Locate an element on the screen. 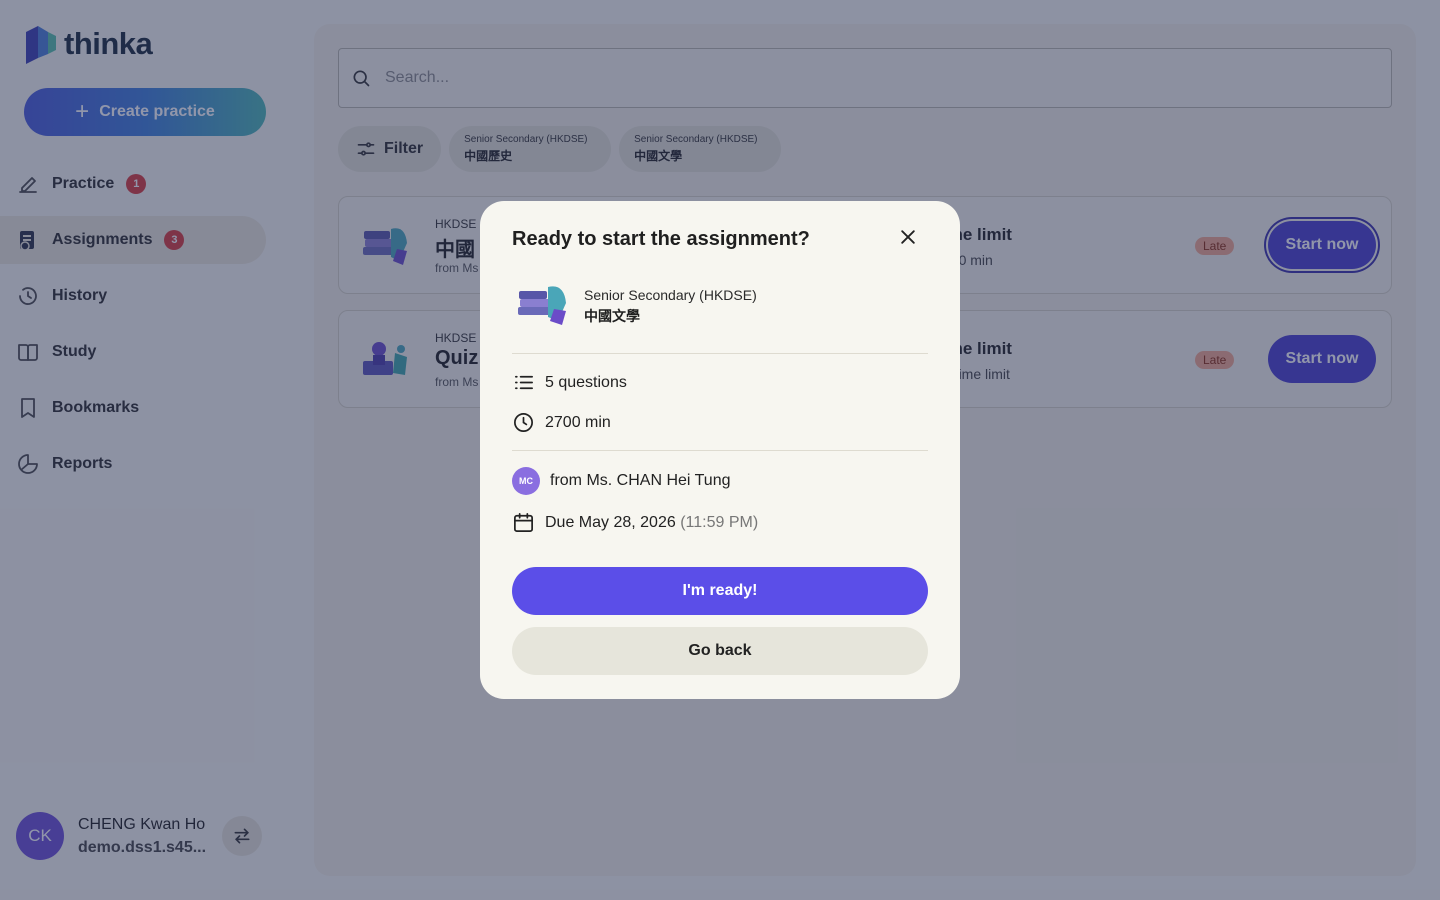  dialog-subject: 中國文學 is located at coordinates (612, 316).